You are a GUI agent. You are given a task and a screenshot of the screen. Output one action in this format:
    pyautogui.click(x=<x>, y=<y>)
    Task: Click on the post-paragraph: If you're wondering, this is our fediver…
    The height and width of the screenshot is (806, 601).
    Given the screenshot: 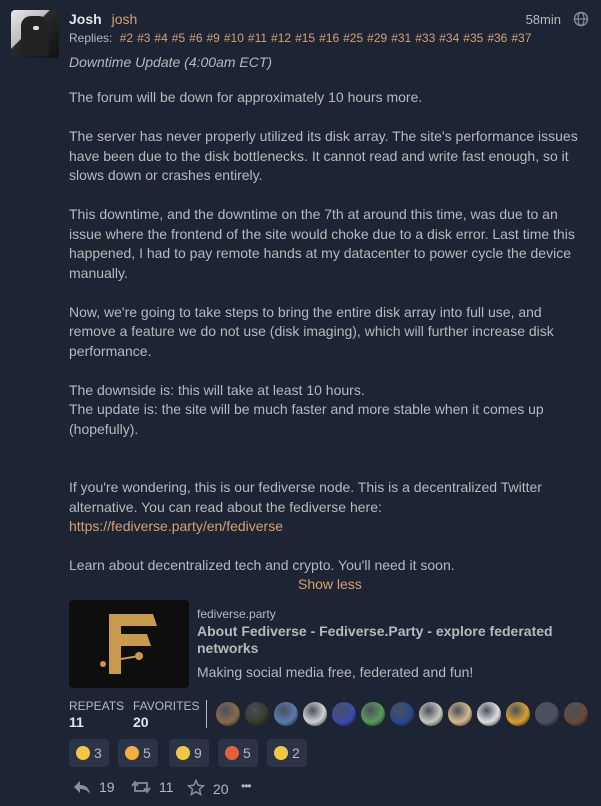 What is the action you would take?
    pyautogui.click(x=330, y=507)
    